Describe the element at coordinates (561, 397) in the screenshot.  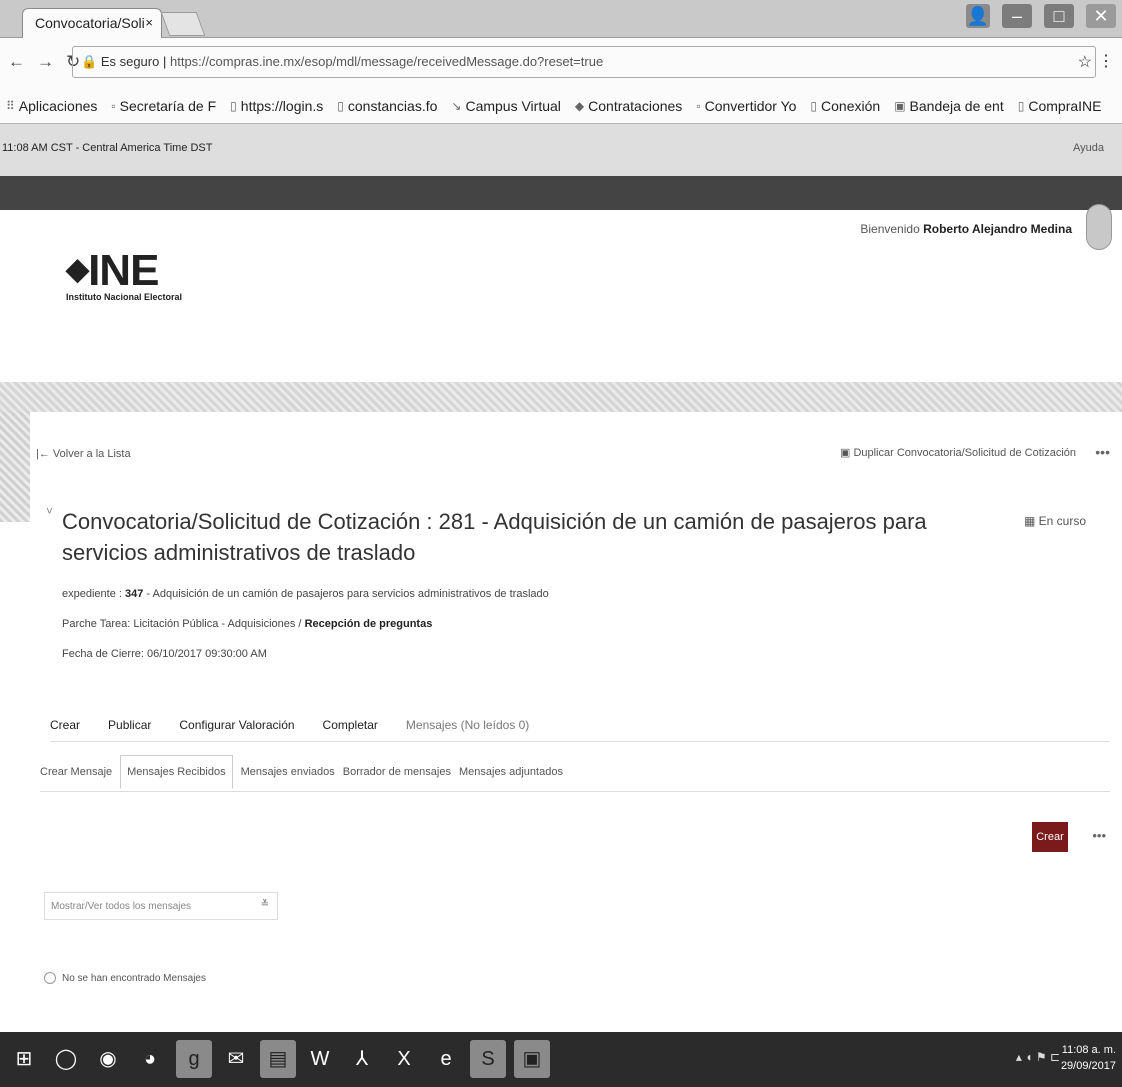
I see `decorative-band` at that location.